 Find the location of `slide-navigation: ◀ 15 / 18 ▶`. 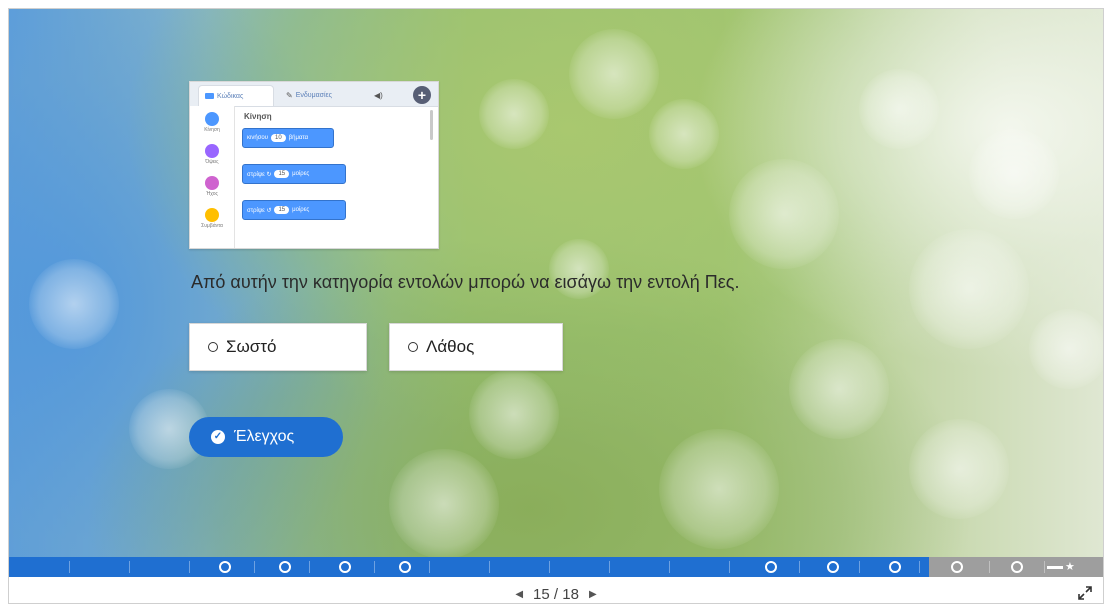

slide-navigation: ◀ 15 / 18 ▶ is located at coordinates (556, 593).